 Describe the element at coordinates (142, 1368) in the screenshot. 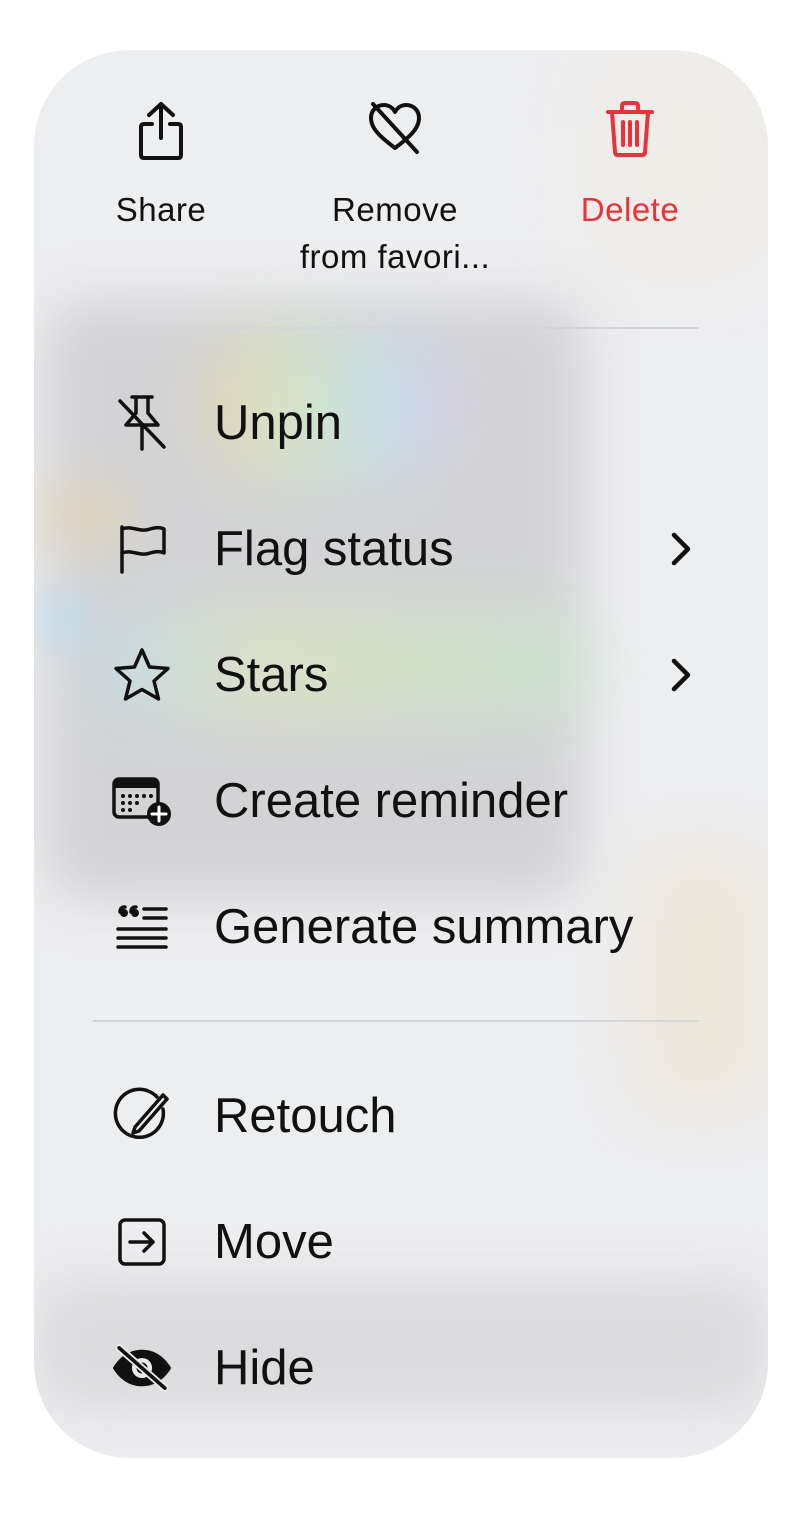

I see `eye-slash-icon` at that location.